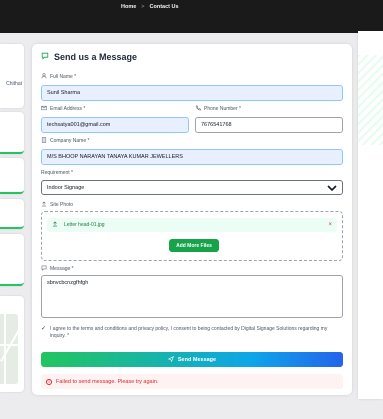  Describe the element at coordinates (49, 381) in the screenshot. I see `alert-circle-icon: !` at that location.